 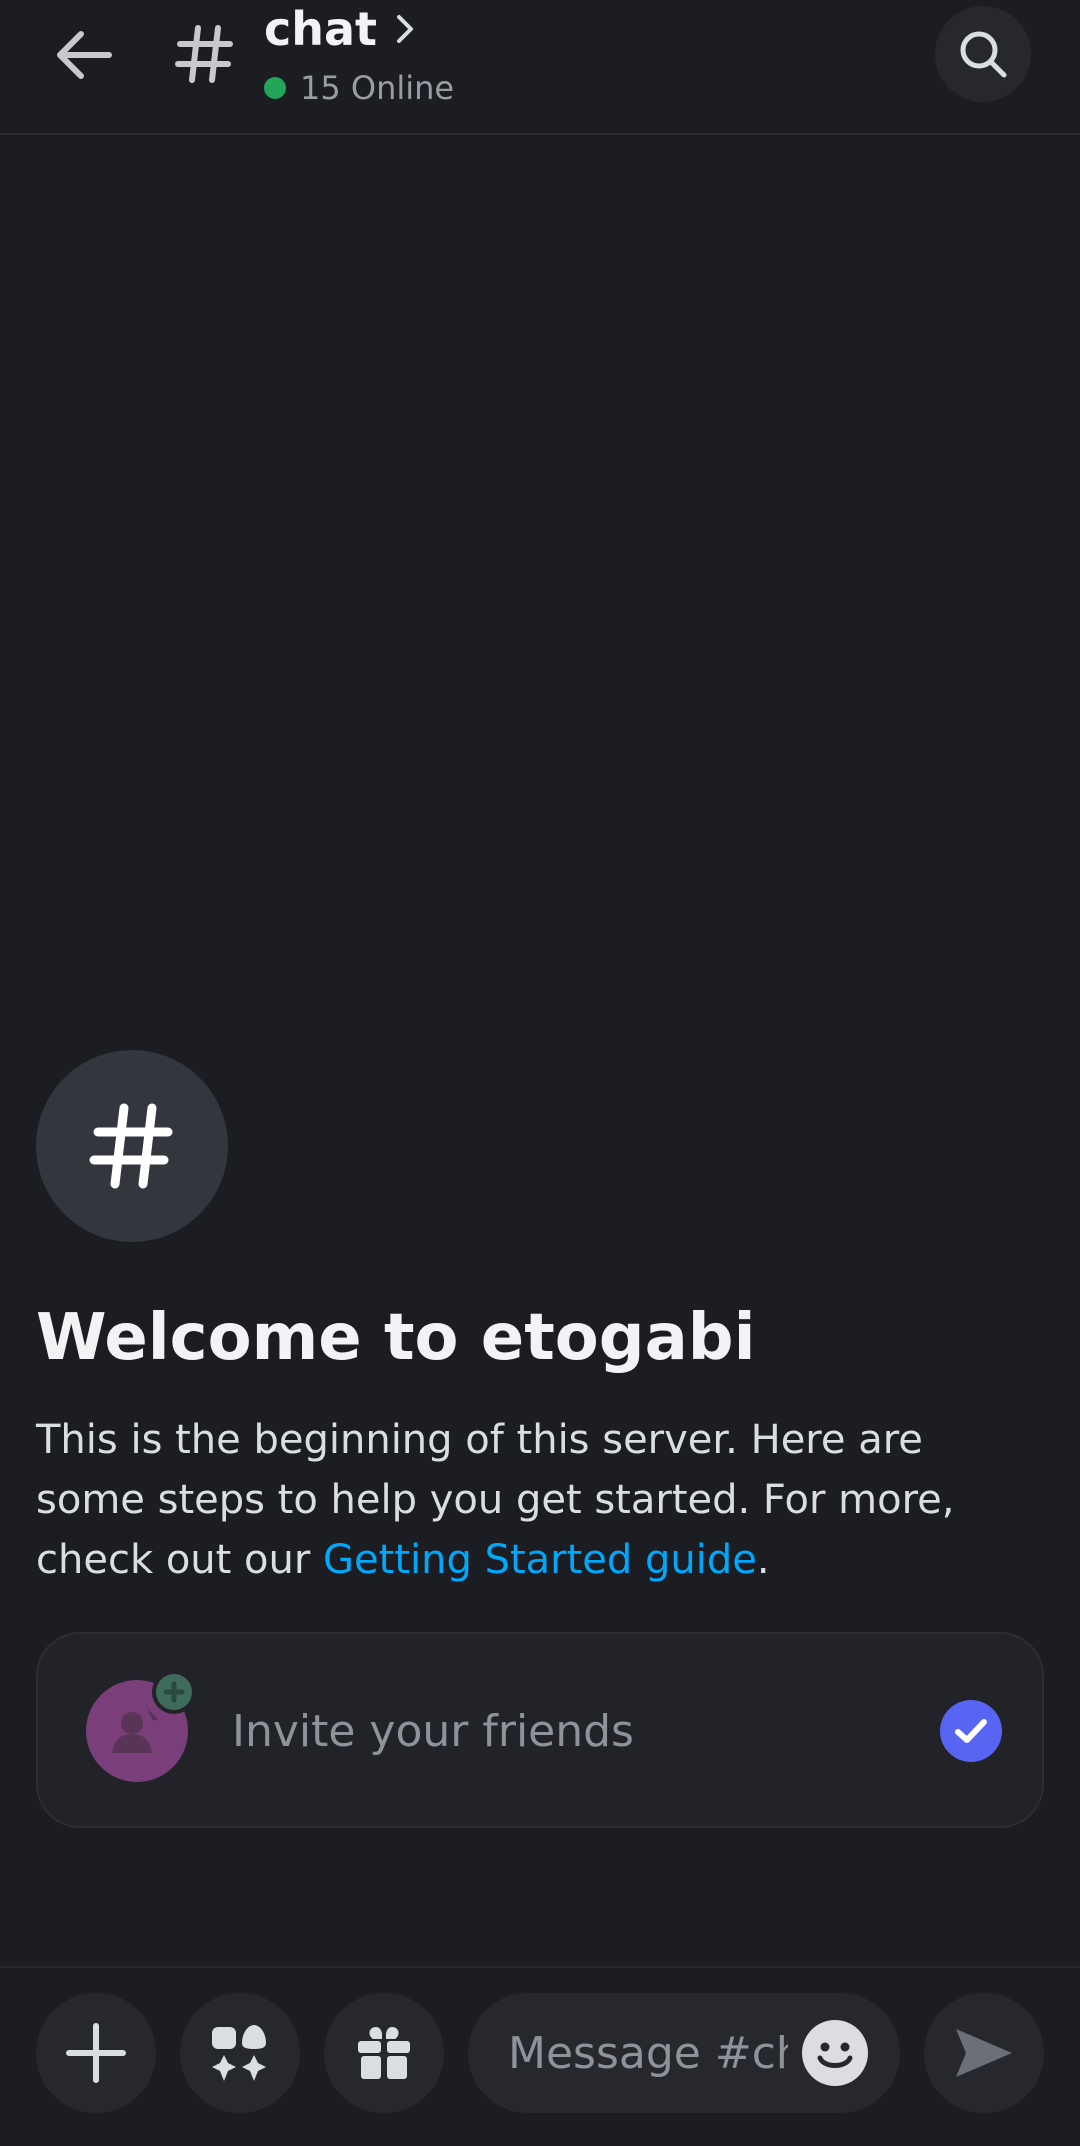 What do you see at coordinates (377, 88) in the screenshot?
I see `online-count: 15 Online` at bounding box center [377, 88].